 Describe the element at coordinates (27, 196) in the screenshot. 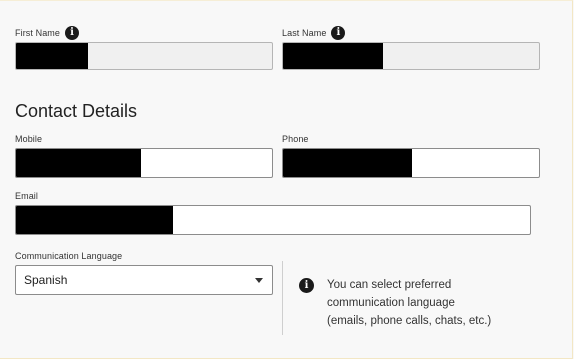

I see `email-label: Email` at that location.